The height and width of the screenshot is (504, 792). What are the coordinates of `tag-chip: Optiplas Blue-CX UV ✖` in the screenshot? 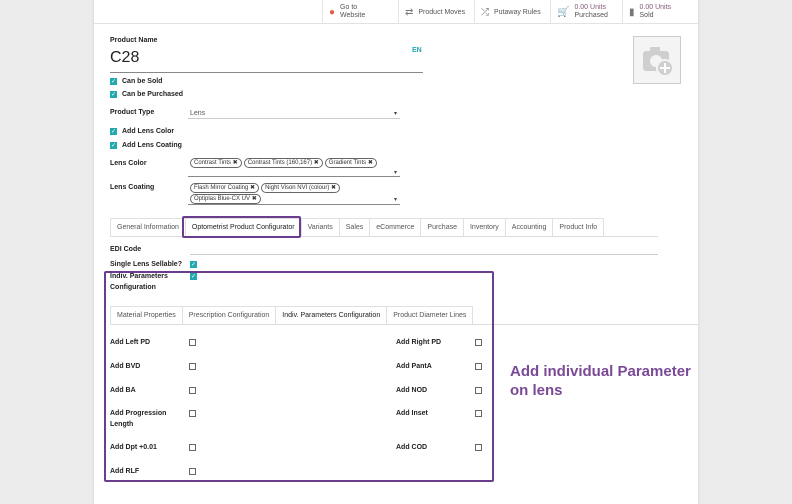 It's located at (225, 199).